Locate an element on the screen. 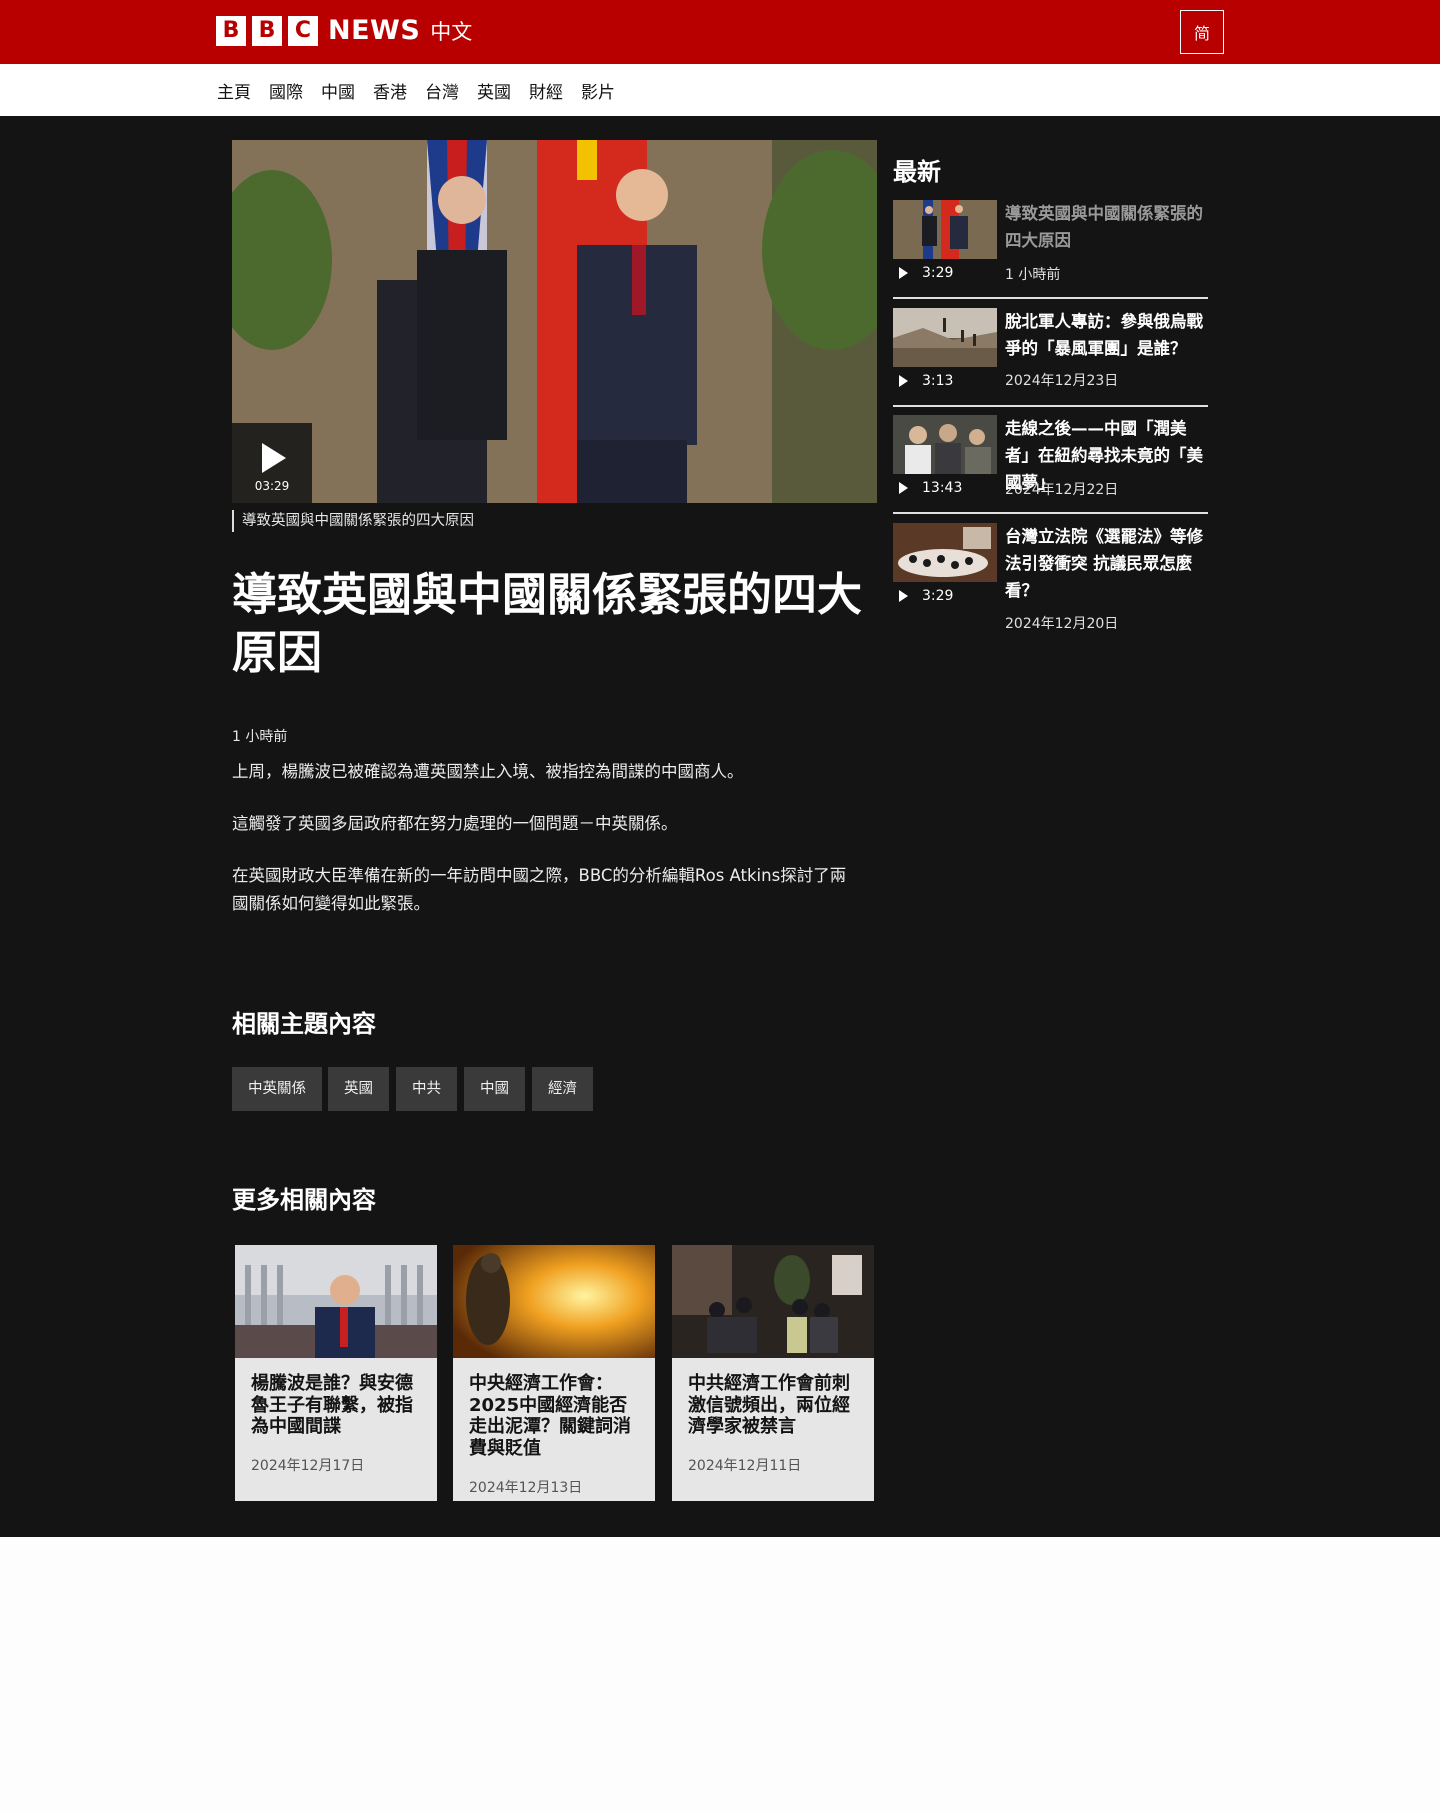 The width and height of the screenshot is (1440, 1811). article-timestamp: 1 小時前 is located at coordinates (260, 737).